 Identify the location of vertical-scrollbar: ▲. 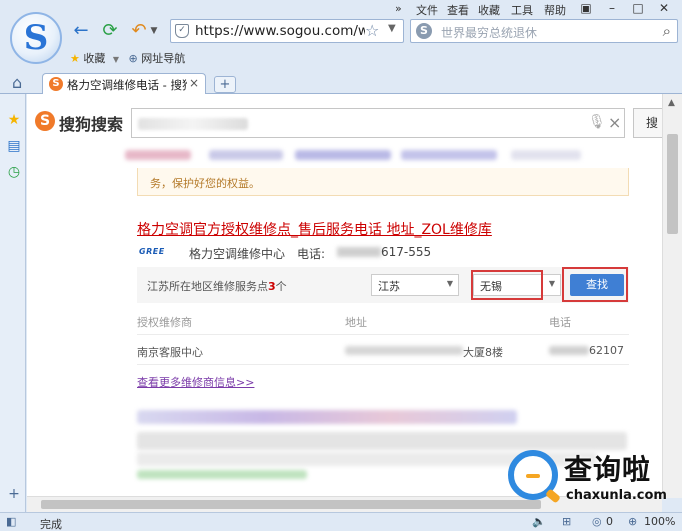
(672, 296).